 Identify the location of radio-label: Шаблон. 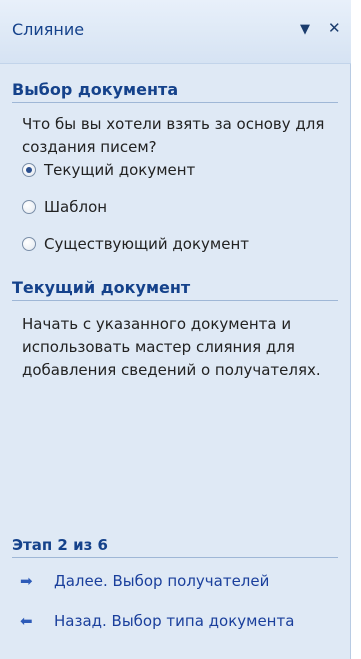
(76, 207).